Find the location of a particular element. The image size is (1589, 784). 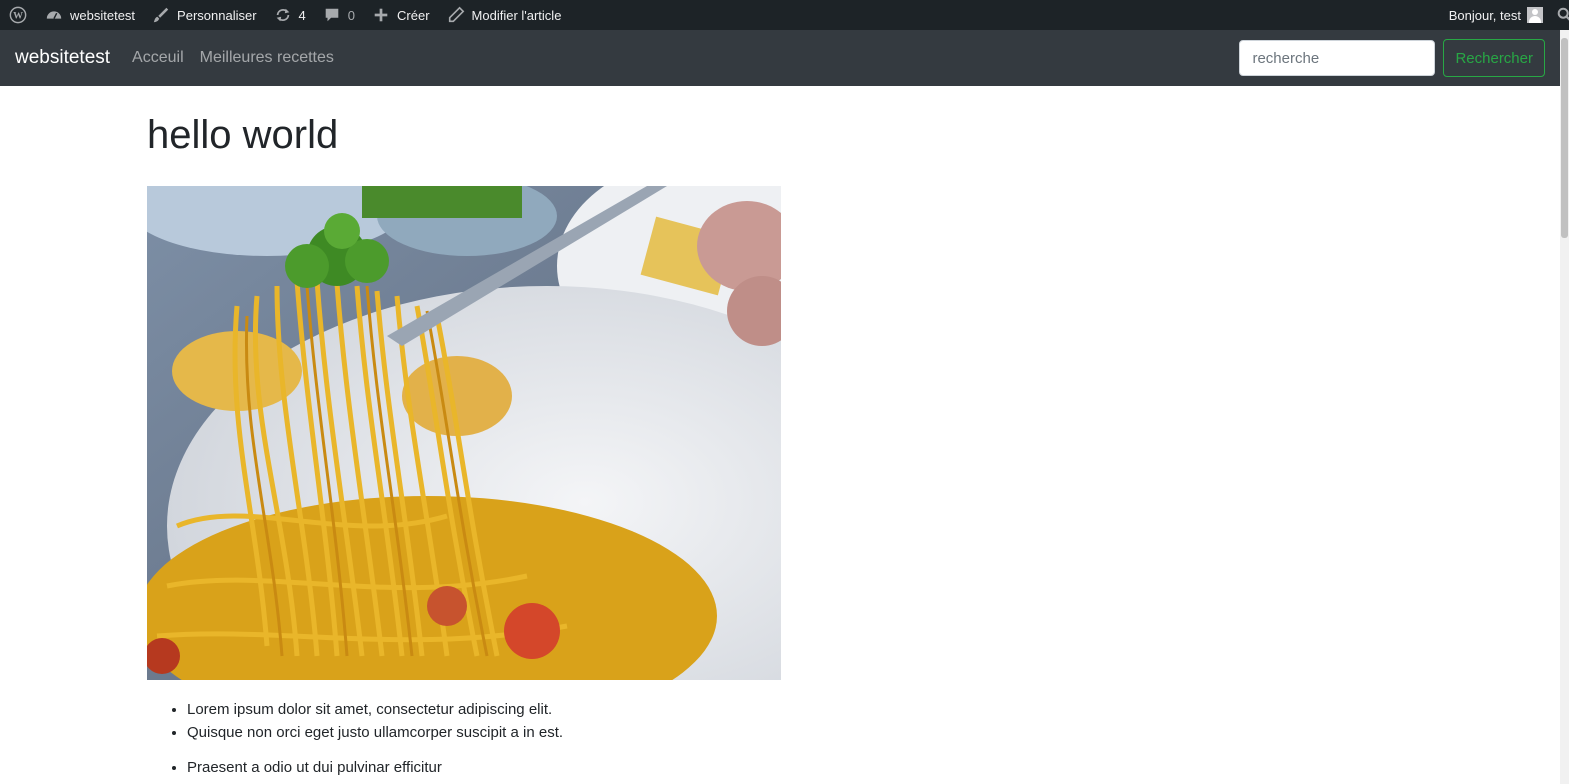

site-name-label: websitetest is located at coordinates (103, 15).